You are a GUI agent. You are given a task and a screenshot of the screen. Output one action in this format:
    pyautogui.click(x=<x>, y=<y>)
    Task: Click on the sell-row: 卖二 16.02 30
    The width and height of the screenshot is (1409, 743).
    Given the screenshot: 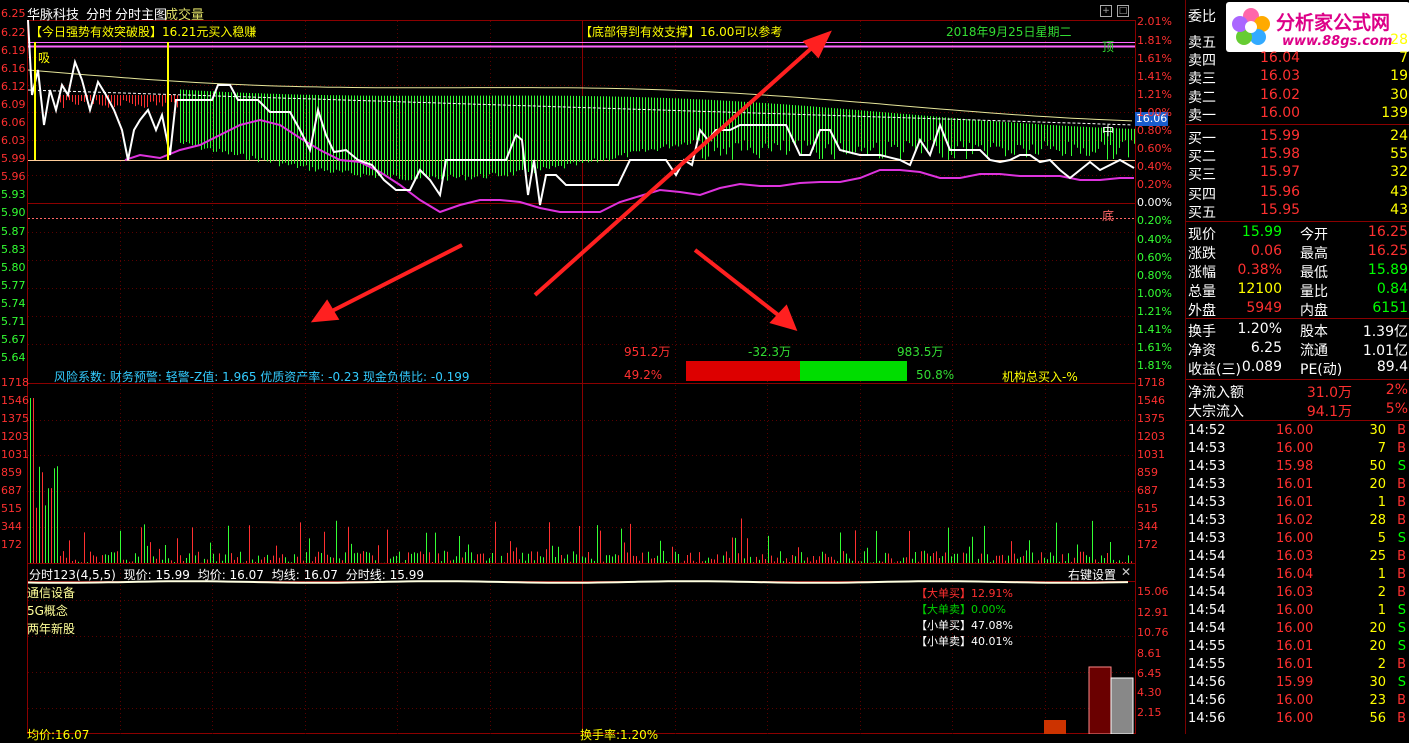 What is the action you would take?
    pyautogui.click(x=1297, y=96)
    